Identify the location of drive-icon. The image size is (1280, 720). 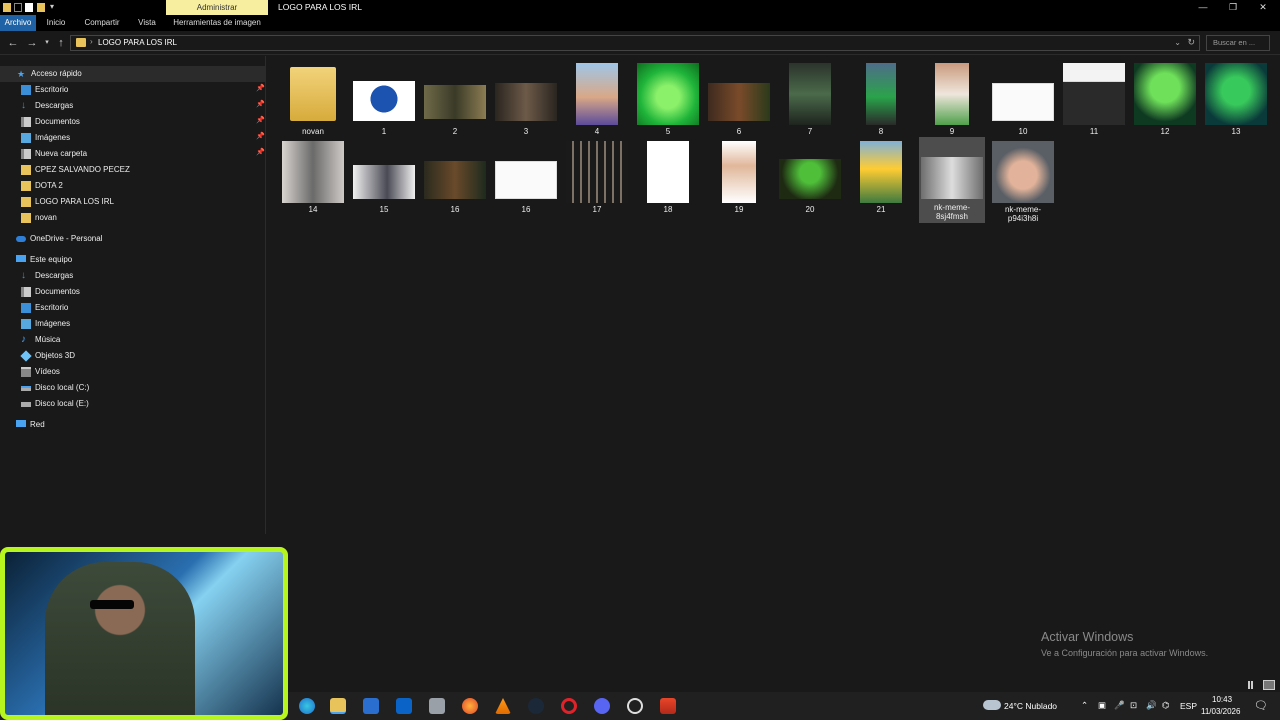
(26, 404).